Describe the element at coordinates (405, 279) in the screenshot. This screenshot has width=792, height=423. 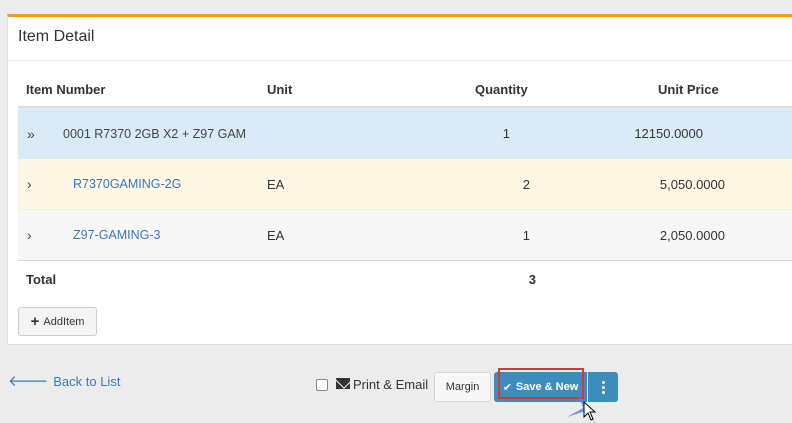
I see `total-row: Total 3` at that location.